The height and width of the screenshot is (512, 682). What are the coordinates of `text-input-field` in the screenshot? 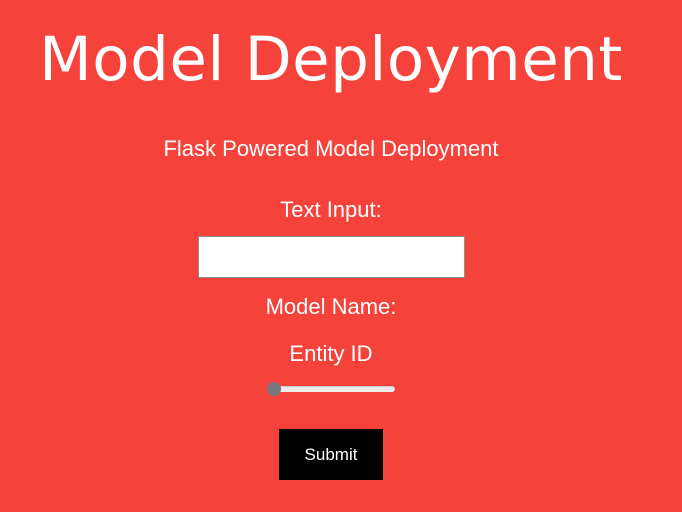 It's located at (331, 257).